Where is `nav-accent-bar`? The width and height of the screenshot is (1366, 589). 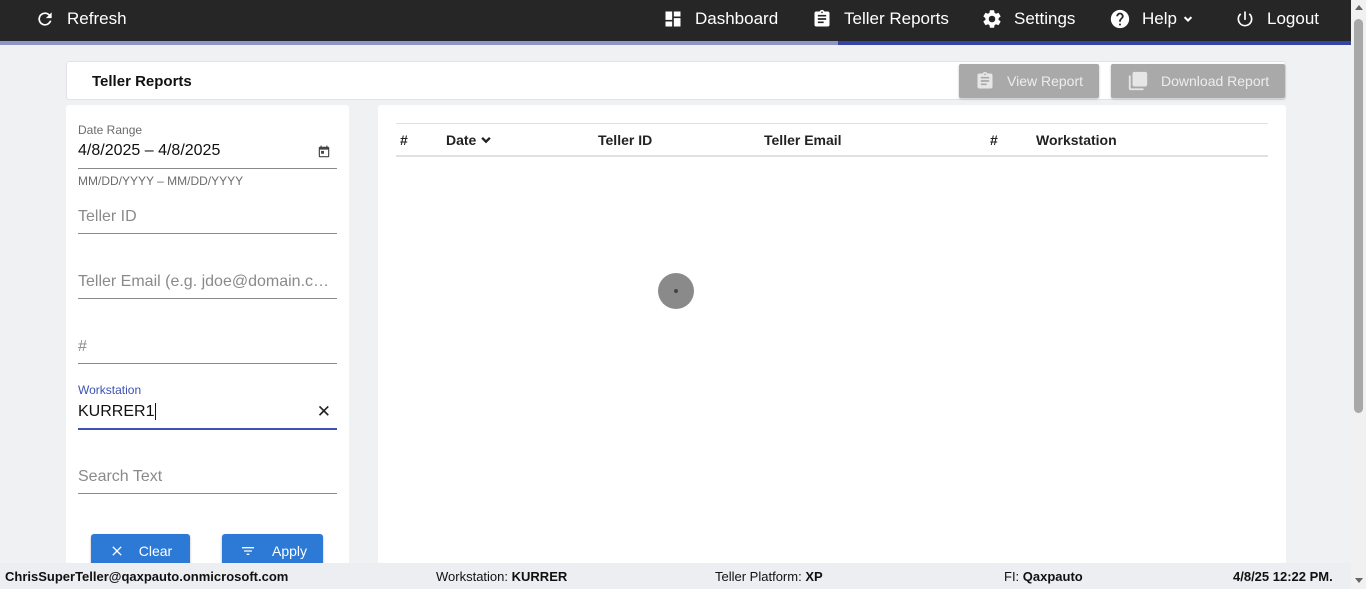
nav-accent-bar is located at coordinates (675, 43).